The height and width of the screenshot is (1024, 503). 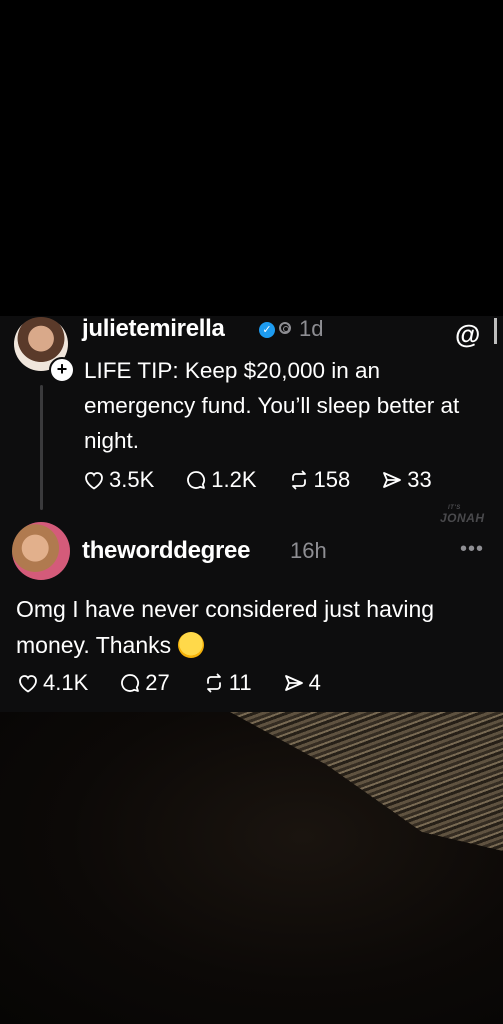 I want to click on verified-badge-icon: ✓, so click(x=267, y=330).